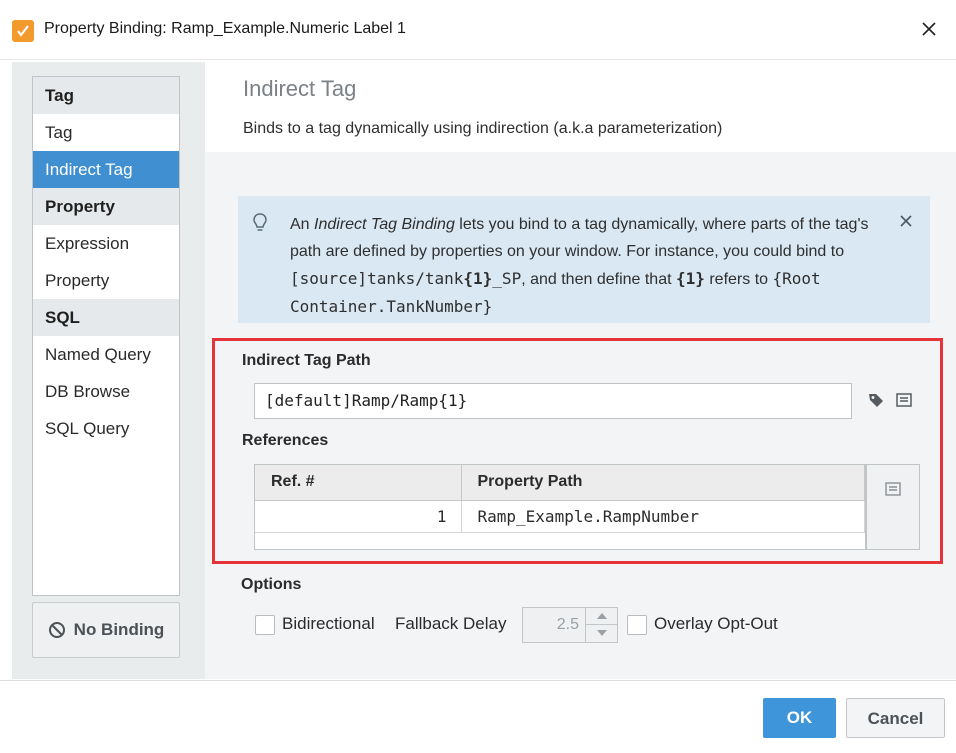  Describe the element at coordinates (906, 221) in the screenshot. I see `close-info-icon` at that location.